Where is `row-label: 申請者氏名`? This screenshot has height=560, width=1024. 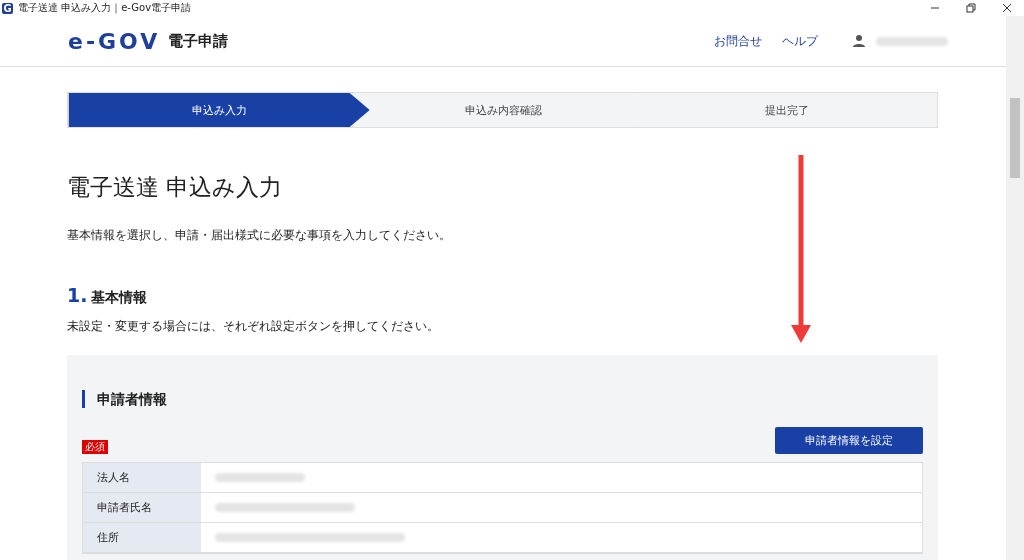 row-label: 申請者氏名 is located at coordinates (142, 507).